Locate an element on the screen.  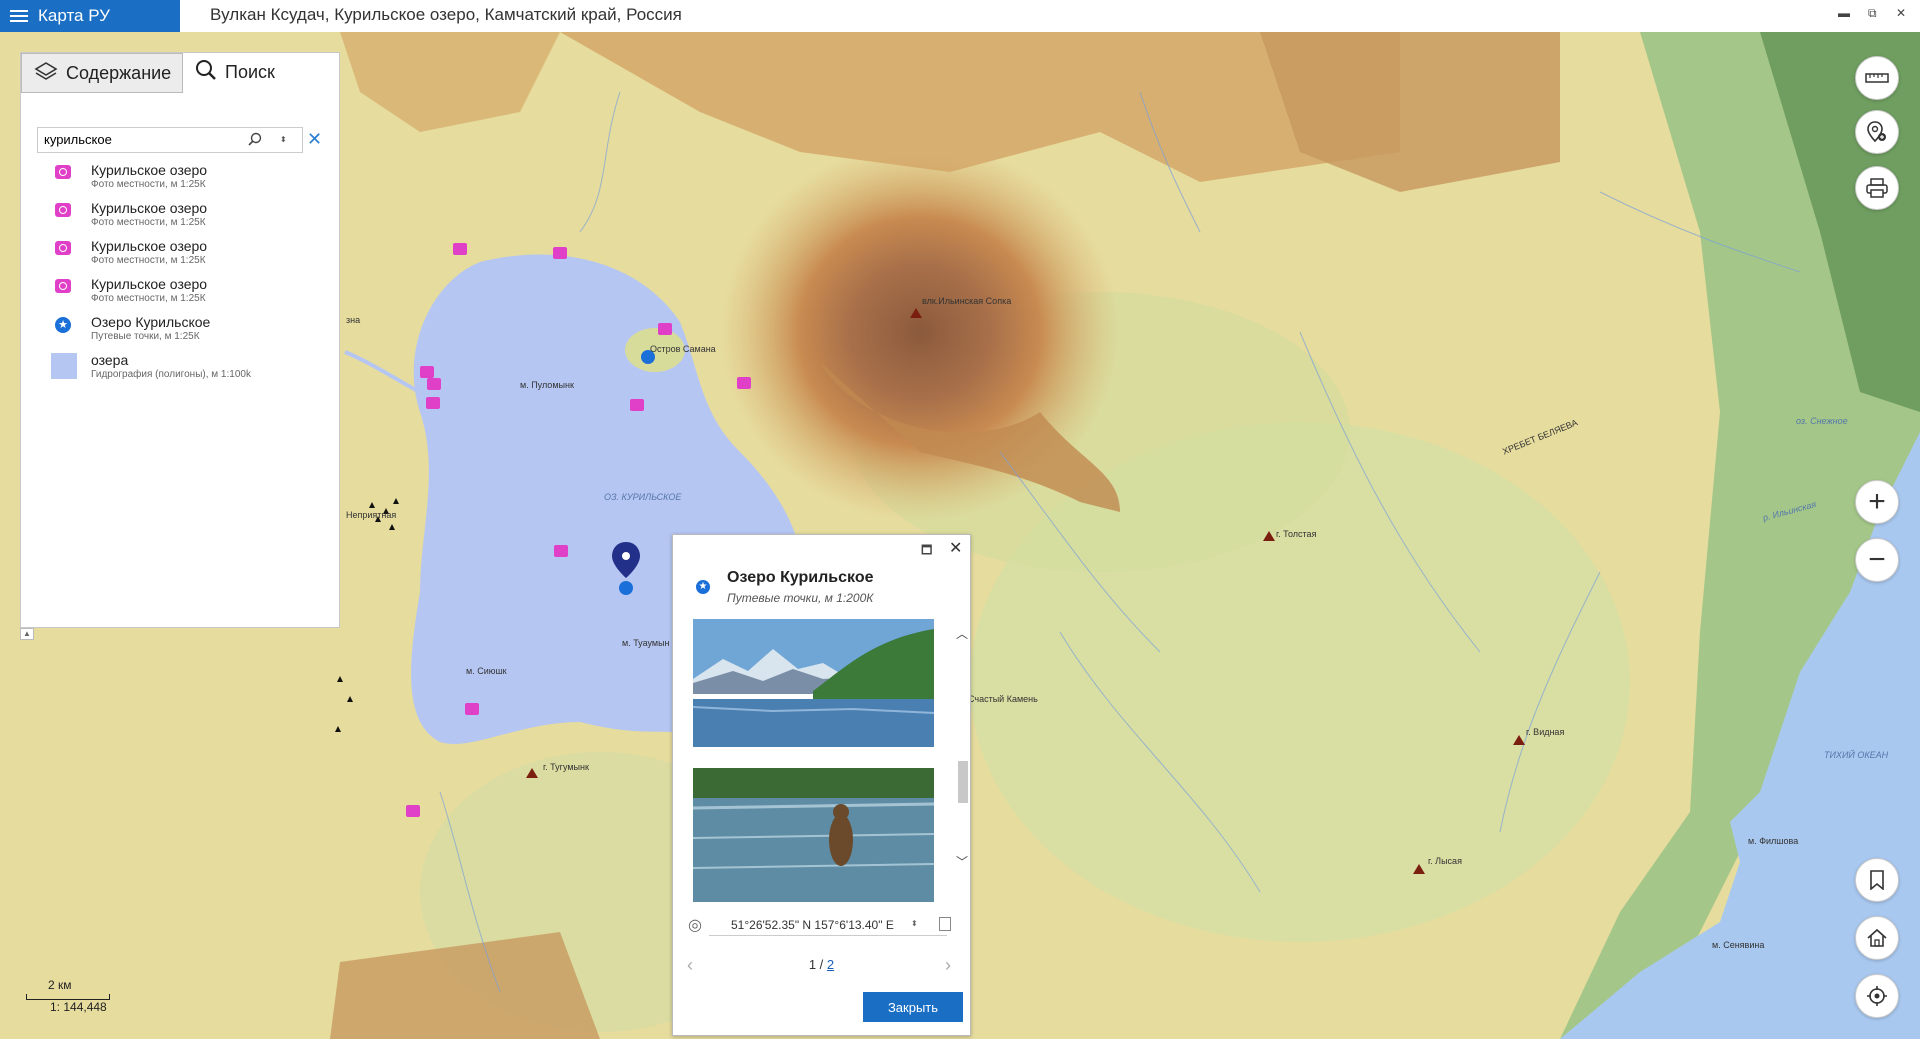
target-icon: ◎ is located at coordinates (695, 925).